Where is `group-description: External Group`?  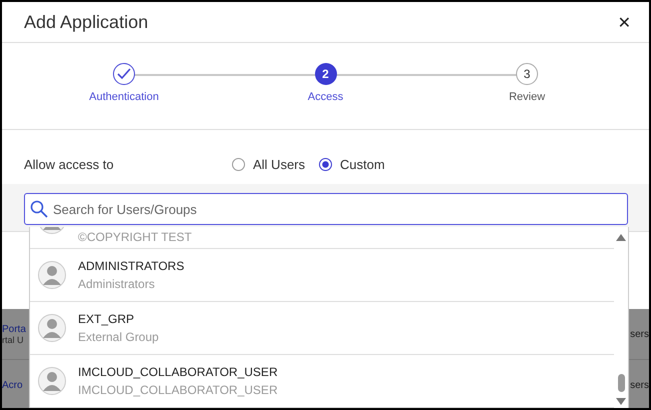 group-description: External Group is located at coordinates (118, 337).